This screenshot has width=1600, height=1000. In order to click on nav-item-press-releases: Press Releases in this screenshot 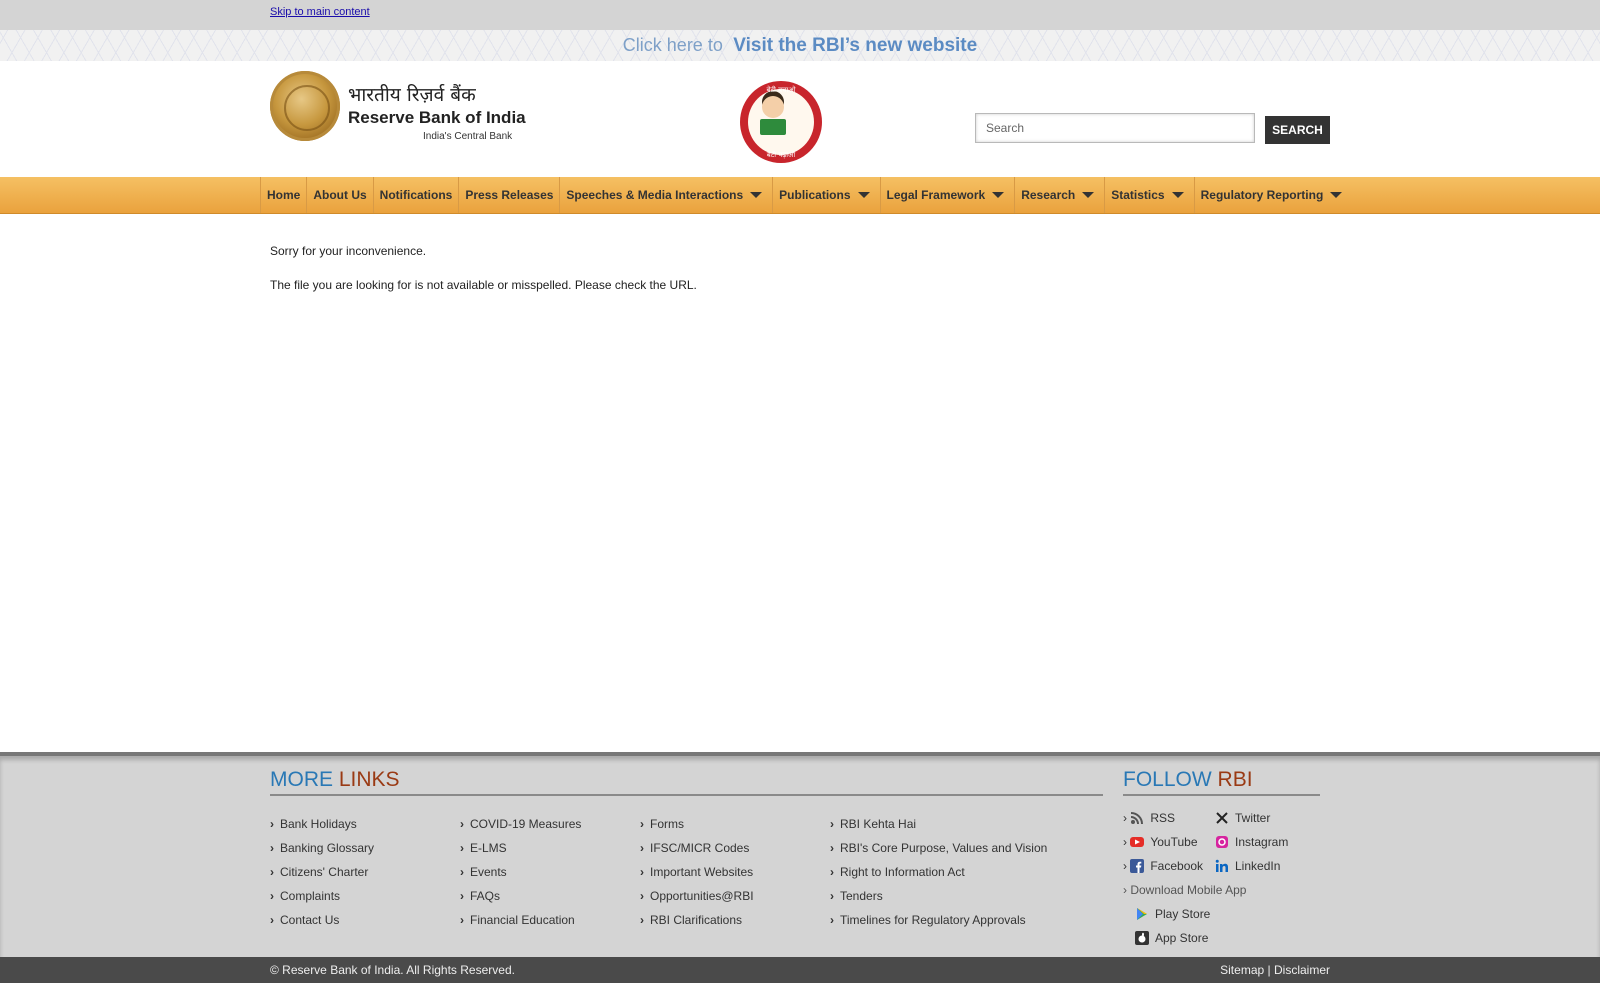, I will do `click(508, 195)`.